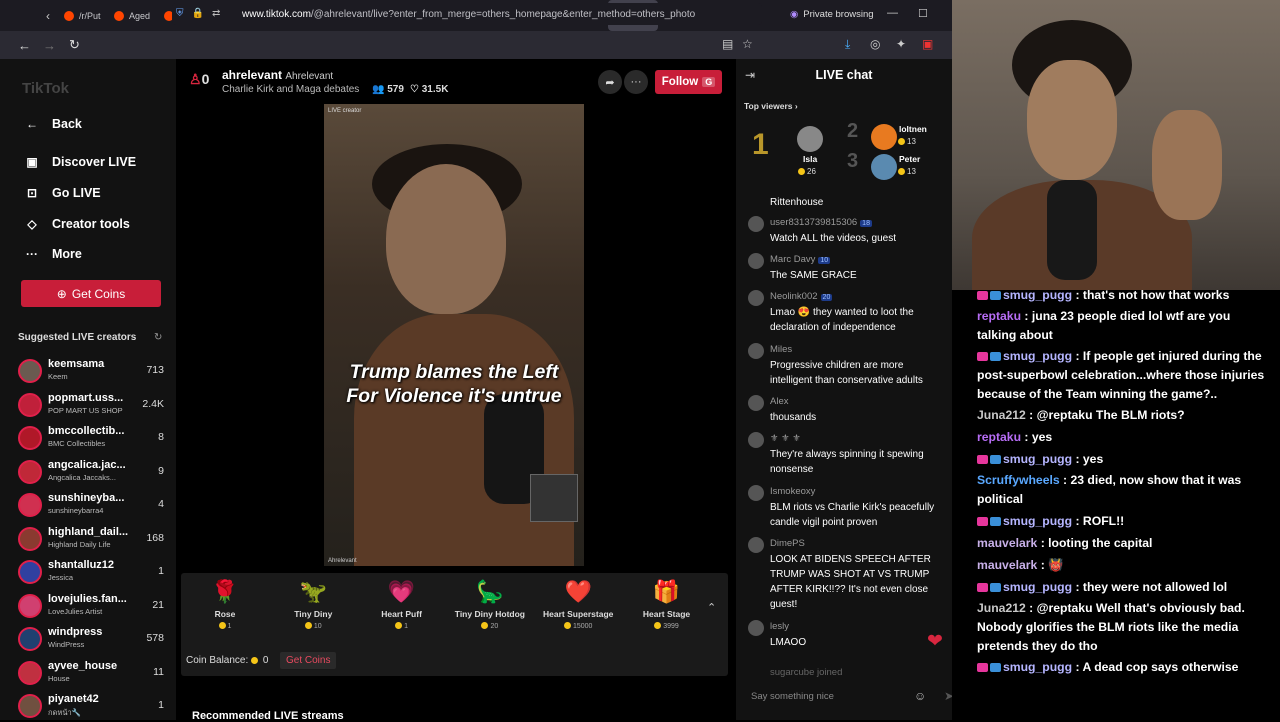 Image resolution: width=1280 pixels, height=722 pixels. What do you see at coordinates (75, 611) in the screenshot?
I see `creator-subtitle: LoveJulies Artist` at bounding box center [75, 611].